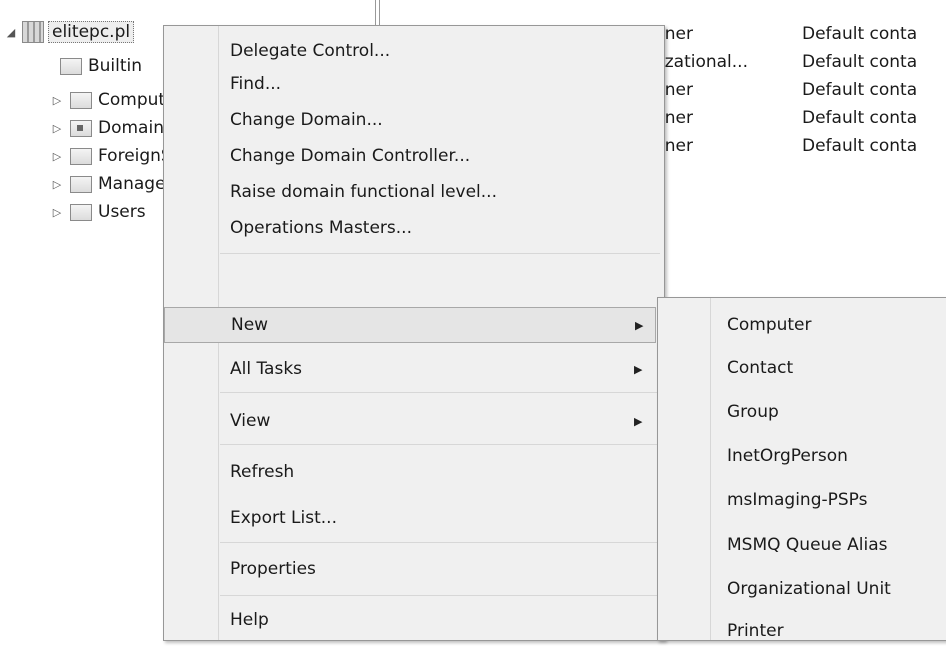  I want to click on menu-item-label: Organizational Unit, so click(809, 589).